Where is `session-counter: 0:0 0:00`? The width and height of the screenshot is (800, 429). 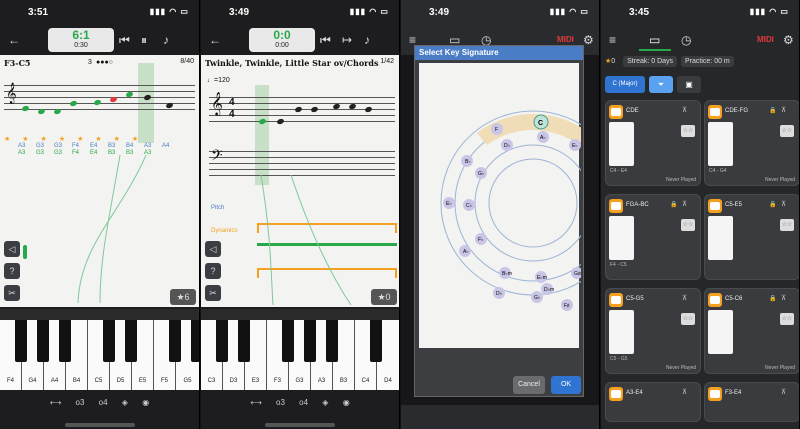 session-counter: 0:0 0:00 is located at coordinates (282, 40).